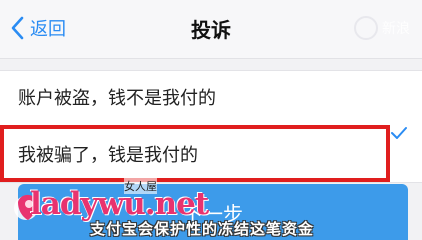  Describe the element at coordinates (396, 29) in the screenshot. I see `watermark-text: 新浪` at that location.